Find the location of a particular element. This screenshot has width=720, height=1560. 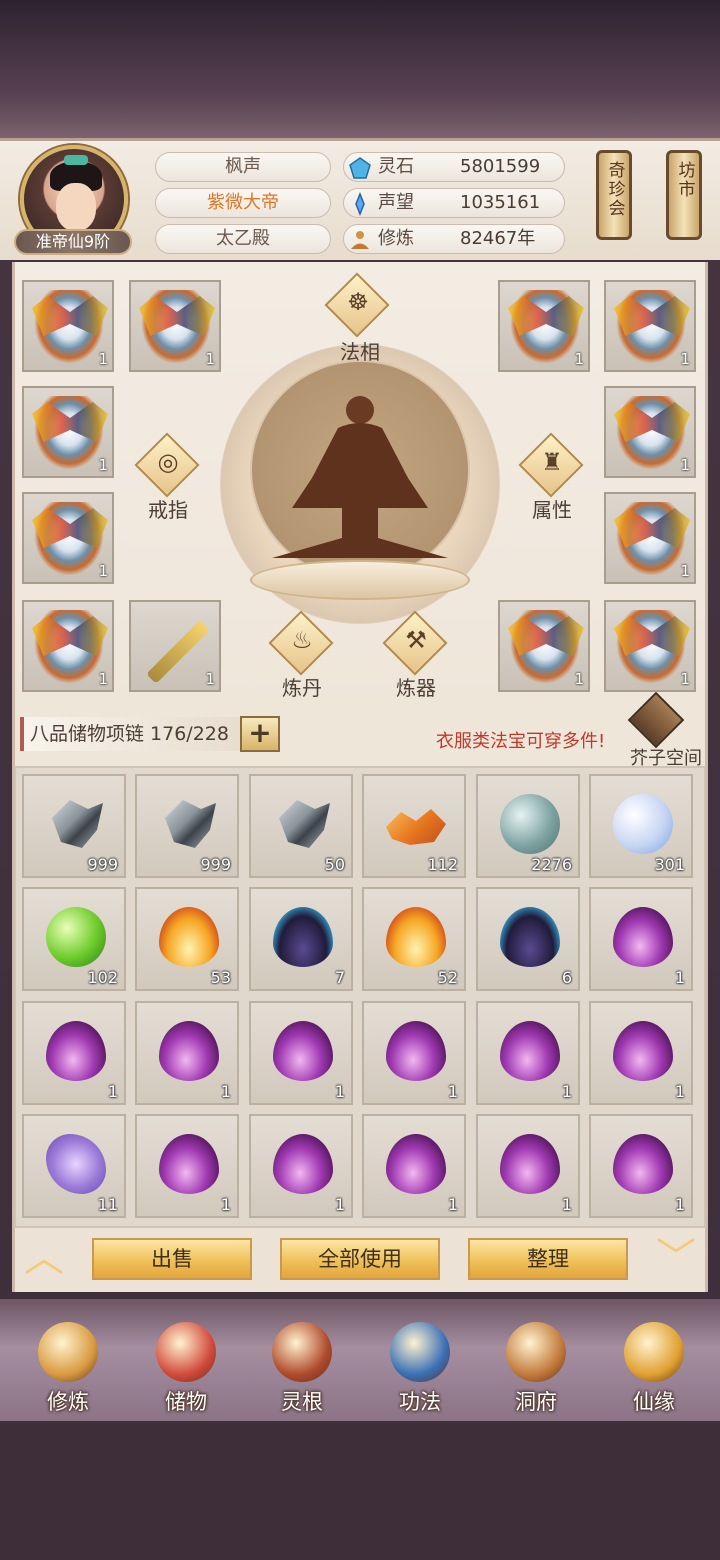

alchemy-button: ♨ is located at coordinates (301, 643).